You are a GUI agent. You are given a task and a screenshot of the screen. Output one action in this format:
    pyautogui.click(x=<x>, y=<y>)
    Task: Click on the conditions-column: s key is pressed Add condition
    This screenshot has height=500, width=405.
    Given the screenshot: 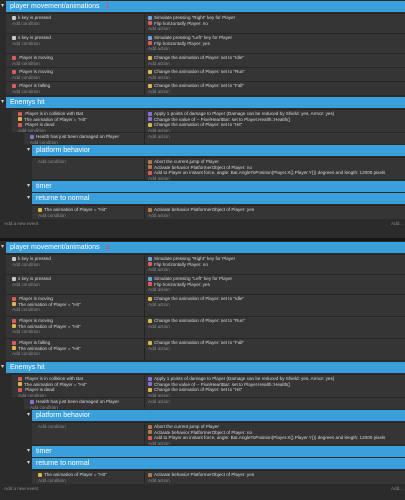 What is the action you would take?
    pyautogui.click(x=31, y=40)
    